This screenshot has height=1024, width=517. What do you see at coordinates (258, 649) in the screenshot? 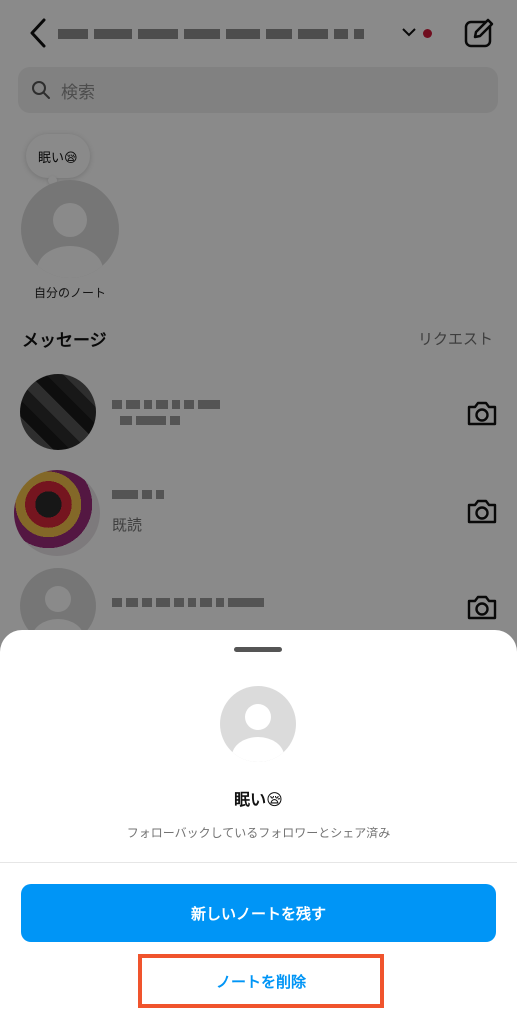
I see `sheet-drag-handle` at bounding box center [258, 649].